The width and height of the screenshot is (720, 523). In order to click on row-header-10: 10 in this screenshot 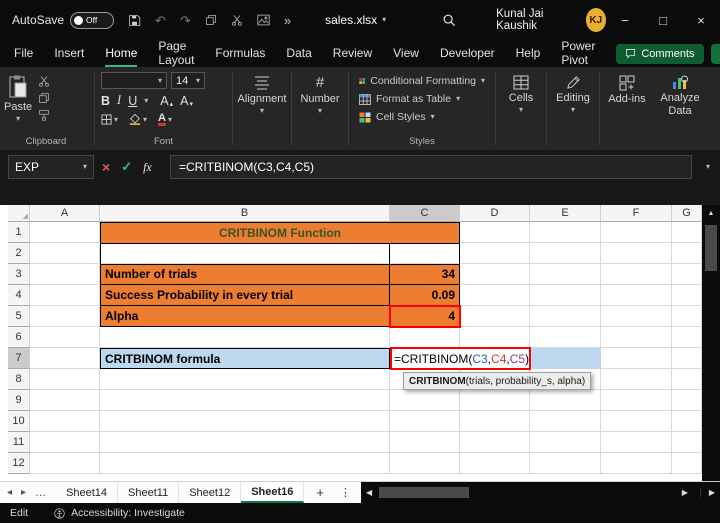, I will do `click(19, 421)`.